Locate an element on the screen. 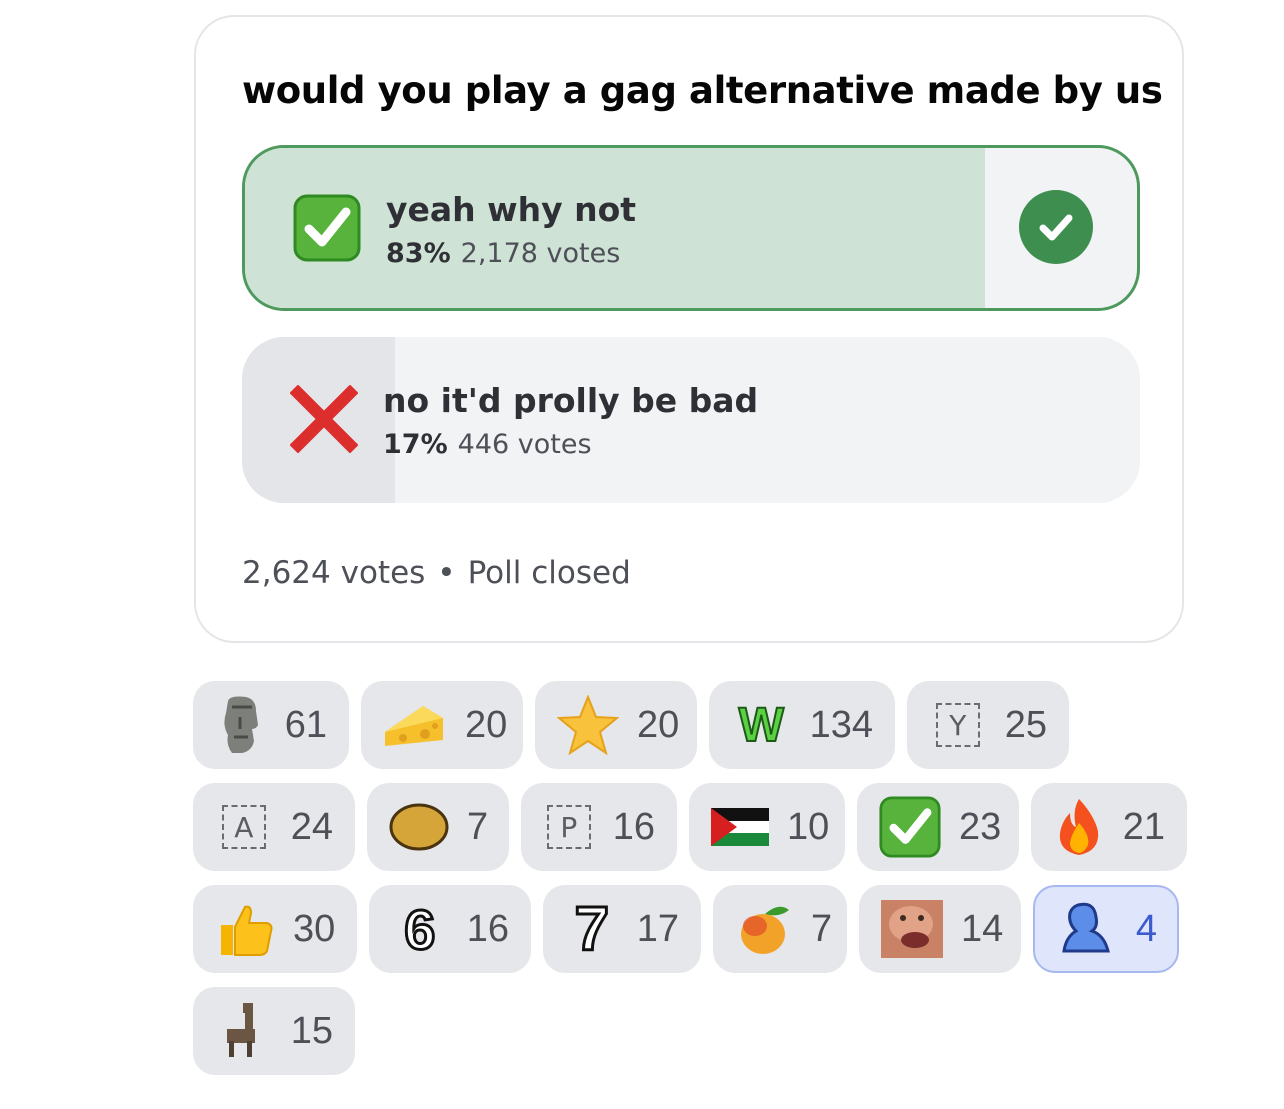 The width and height of the screenshot is (1284, 1109). thumbs-up-icon is located at coordinates (245, 929).